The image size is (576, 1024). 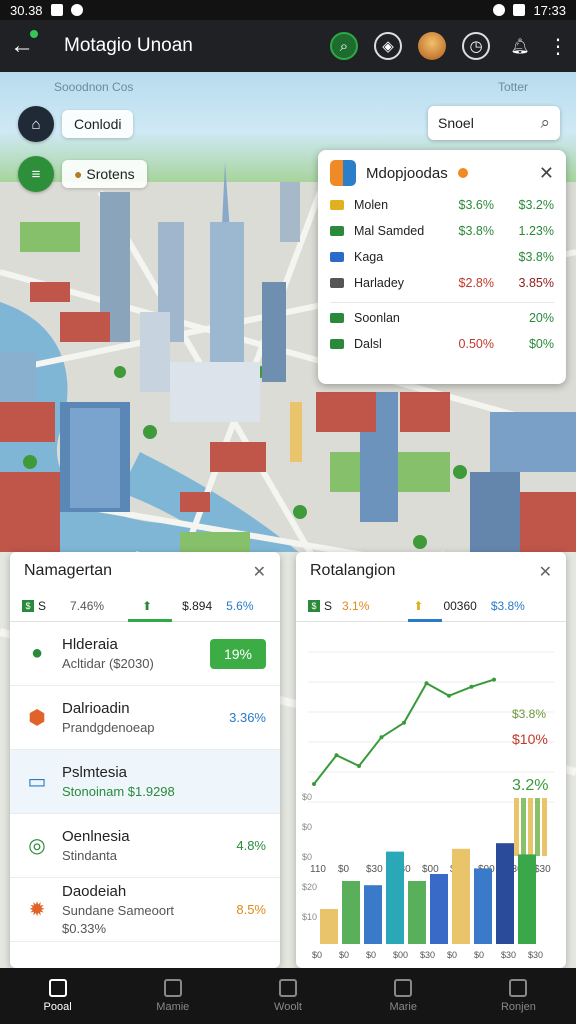 I want to click on bar-y-tick-label: $0, so click(x=307, y=857).